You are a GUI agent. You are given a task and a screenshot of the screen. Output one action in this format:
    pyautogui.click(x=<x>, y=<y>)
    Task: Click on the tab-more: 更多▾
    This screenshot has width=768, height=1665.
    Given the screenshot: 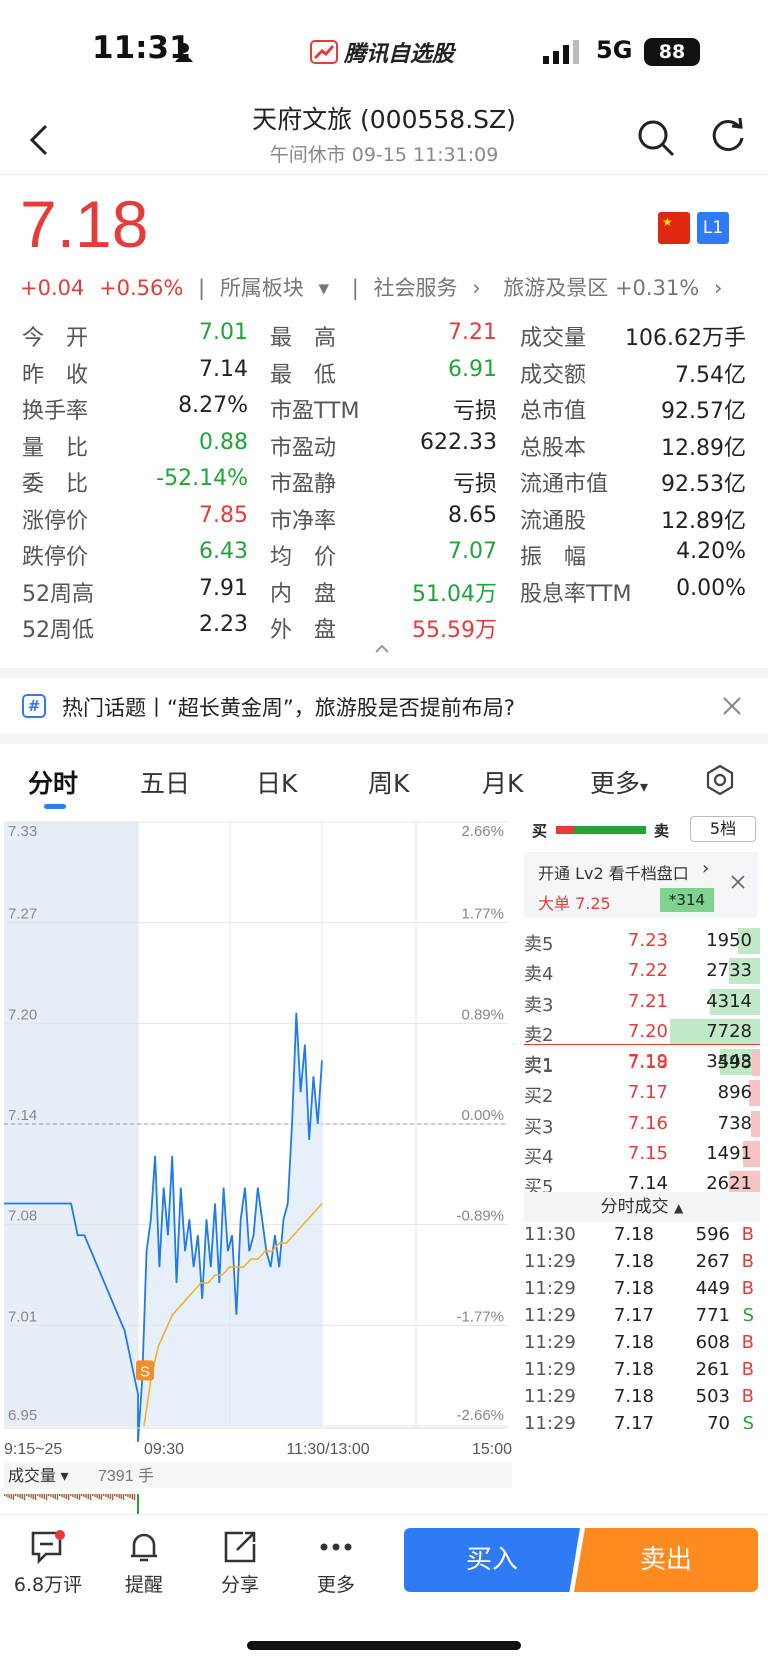 What is the action you would take?
    pyautogui.click(x=619, y=782)
    